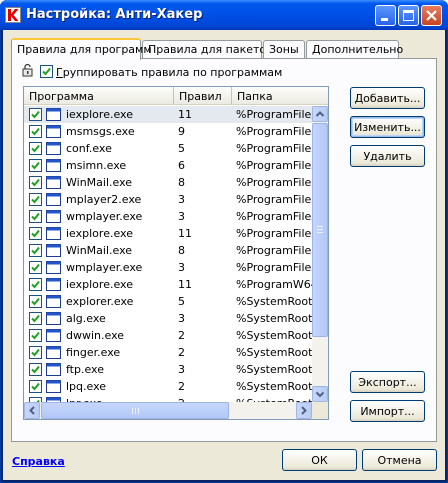 The image size is (448, 483). Describe the element at coordinates (207, 49) in the screenshot. I see `tab-packet-rules: Правила для пакетов` at that location.